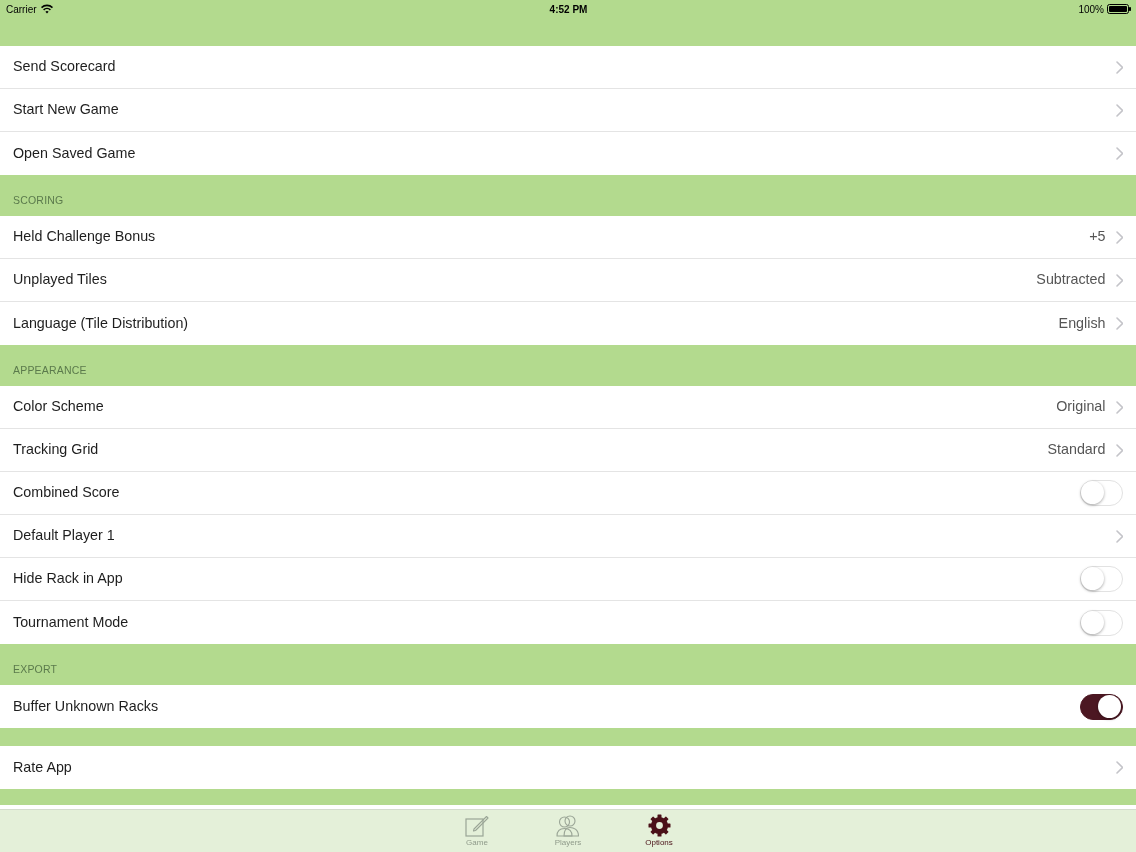  Describe the element at coordinates (1097, 237) in the screenshot. I see `setting-value: +5` at that location.